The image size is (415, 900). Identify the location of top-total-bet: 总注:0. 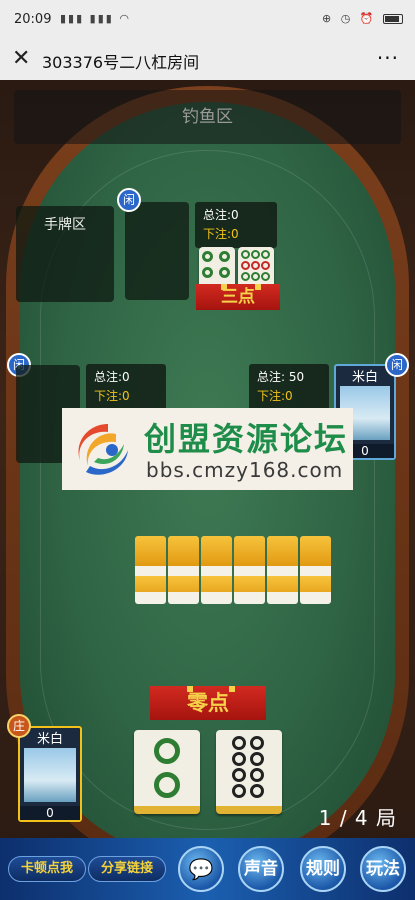
(221, 215).